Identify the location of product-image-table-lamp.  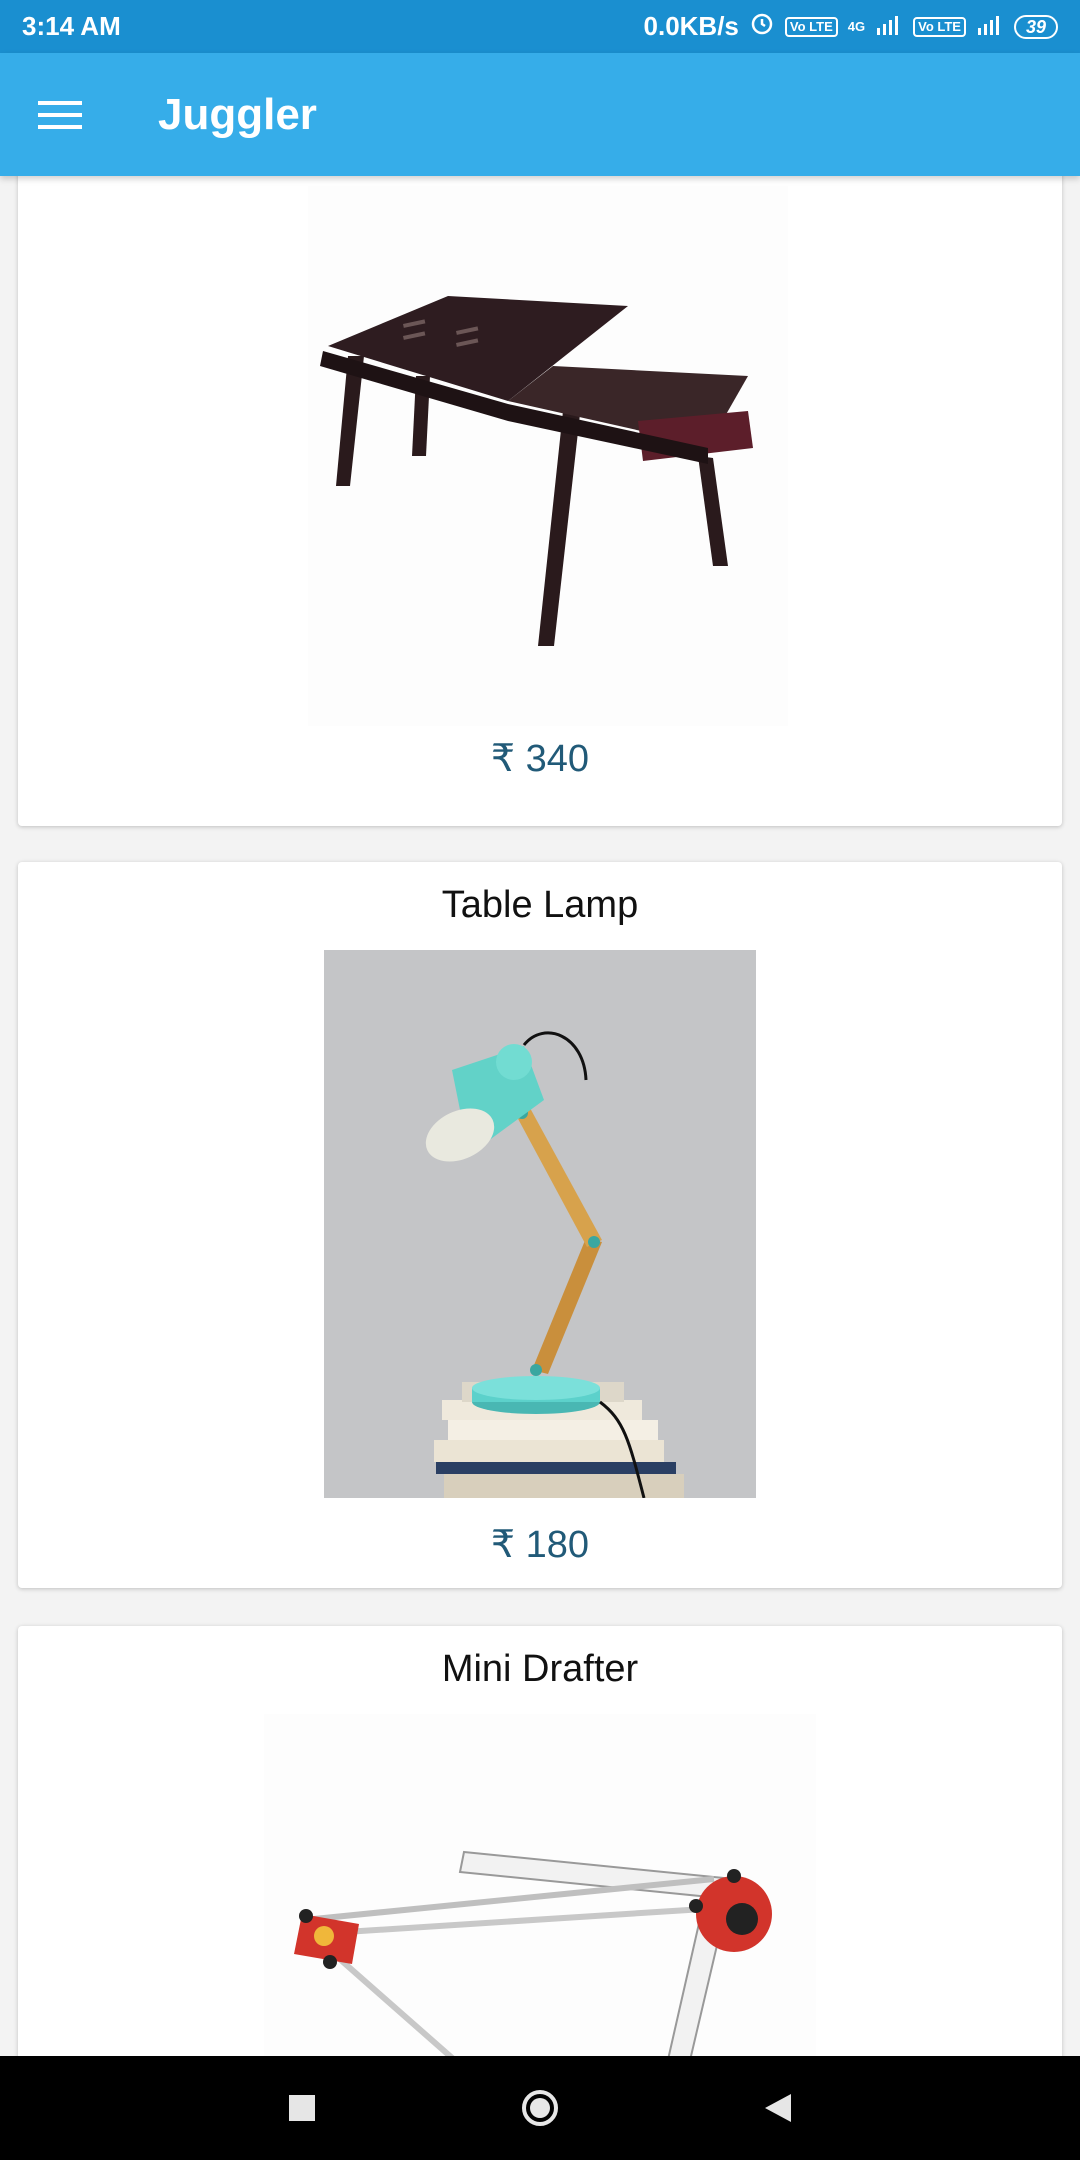
(540, 1224).